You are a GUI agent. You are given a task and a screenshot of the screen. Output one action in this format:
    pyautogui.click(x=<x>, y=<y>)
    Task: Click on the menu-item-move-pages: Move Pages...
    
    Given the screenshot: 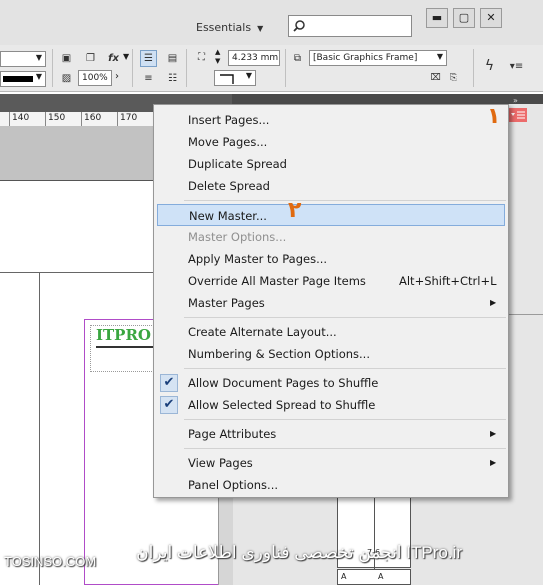 What is the action you would take?
    pyautogui.click(x=331, y=142)
    